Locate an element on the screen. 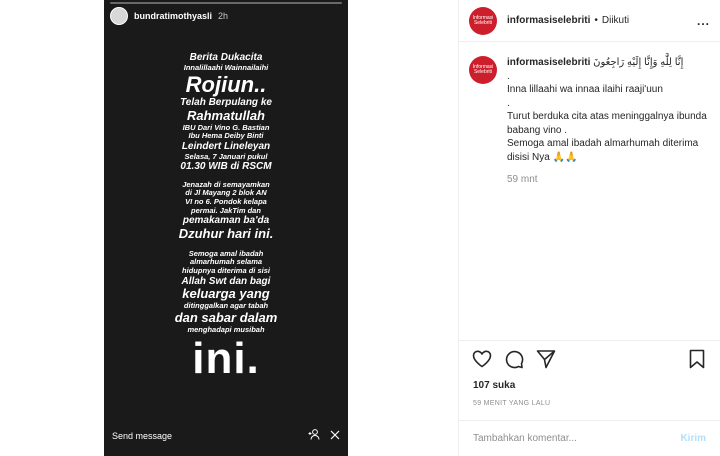 The height and width of the screenshot is (456, 720). post-time: 59 MENIT YANG LALU is located at coordinates (512, 403).